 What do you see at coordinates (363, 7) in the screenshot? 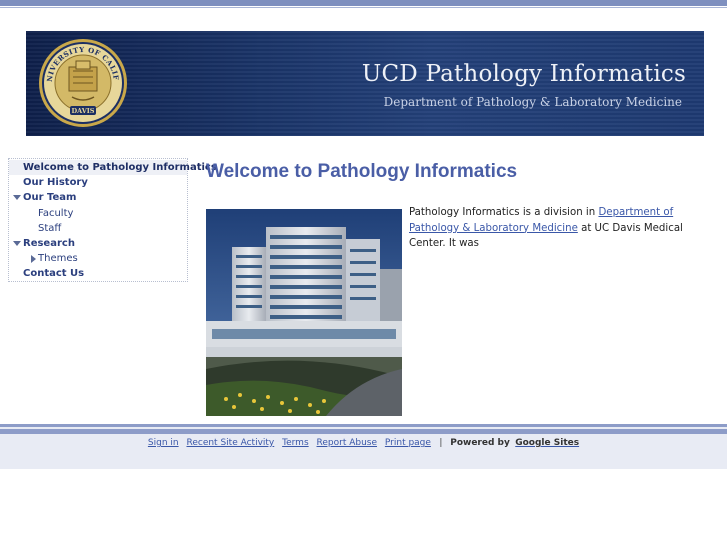
I see `top-decorative-line` at bounding box center [363, 7].